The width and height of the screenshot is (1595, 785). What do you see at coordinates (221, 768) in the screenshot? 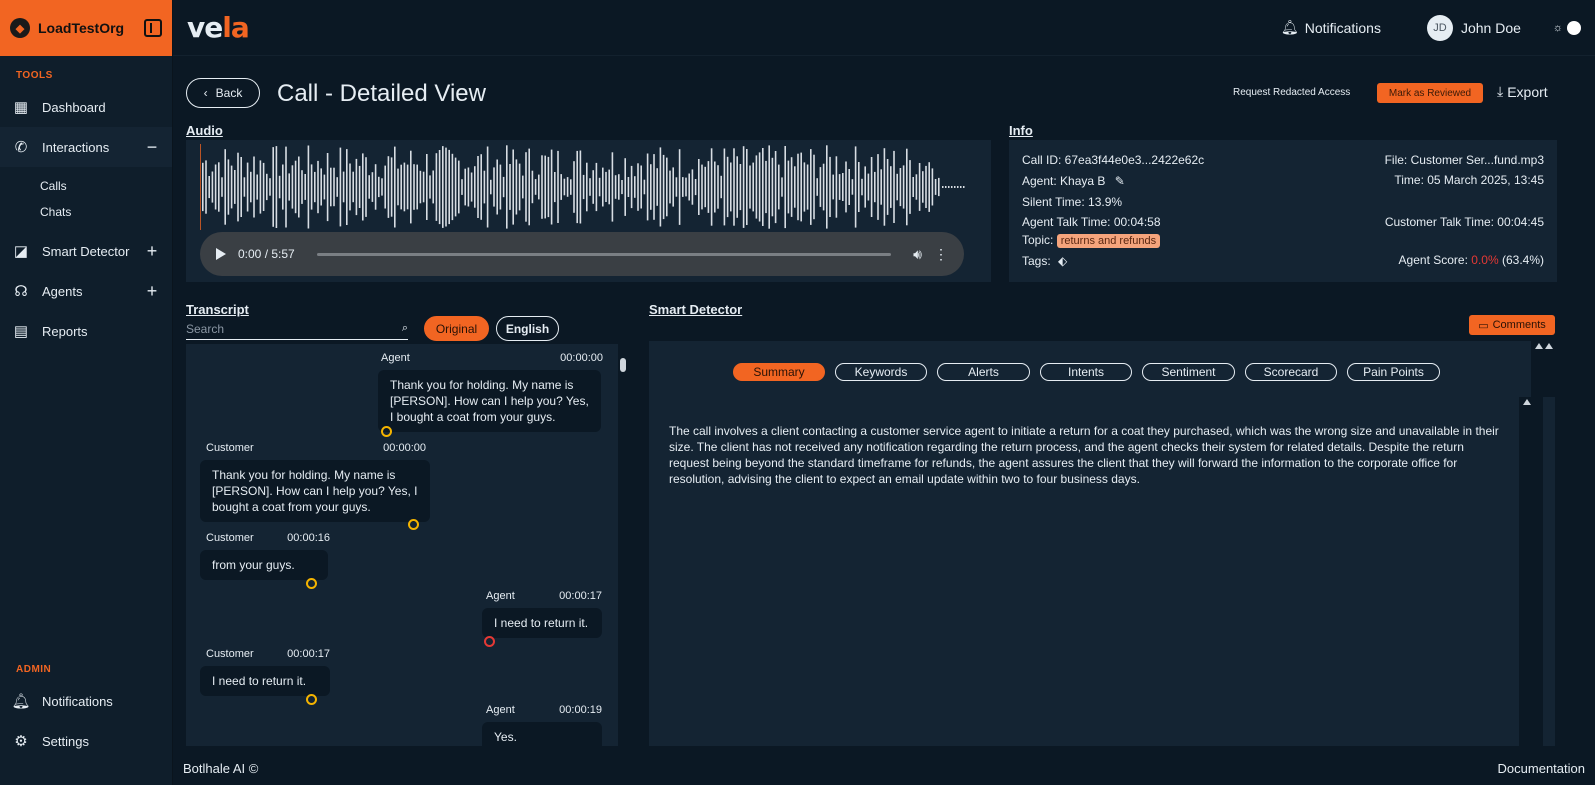
I see `footer-copyright: Botlhale AI ©` at bounding box center [221, 768].